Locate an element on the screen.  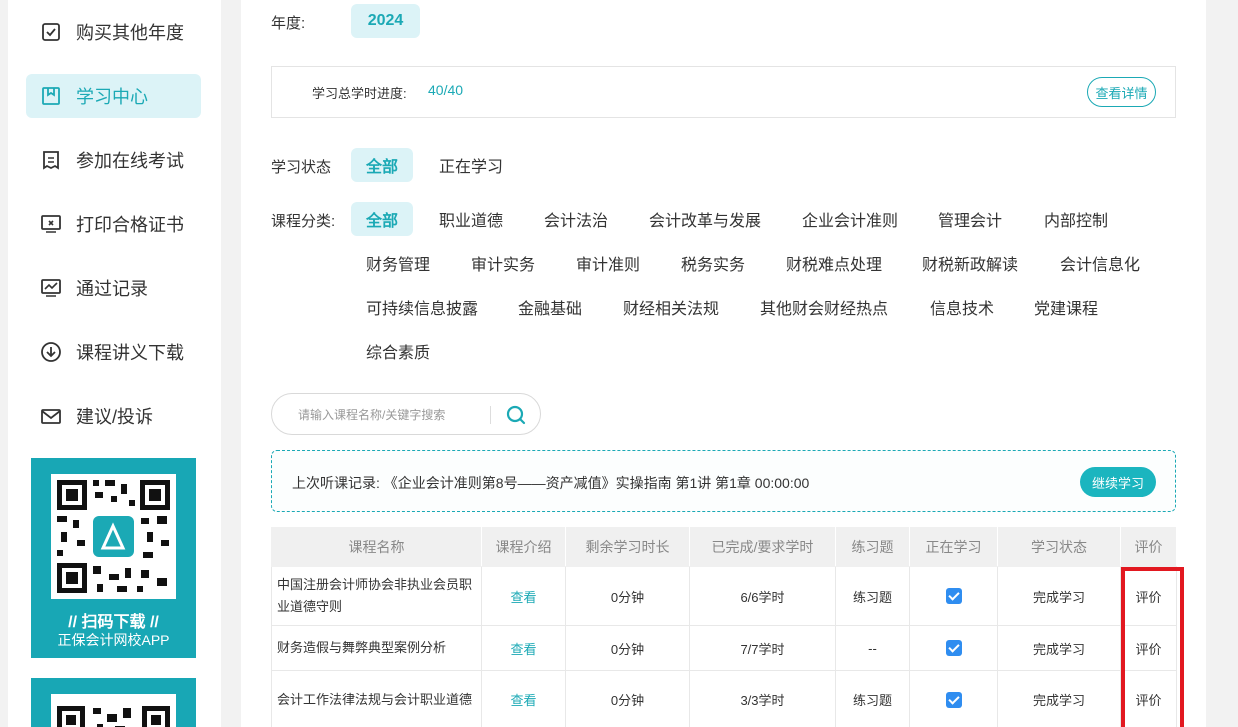
sidebar-item-feedback: 建议/投诉 is located at coordinates (113, 416).